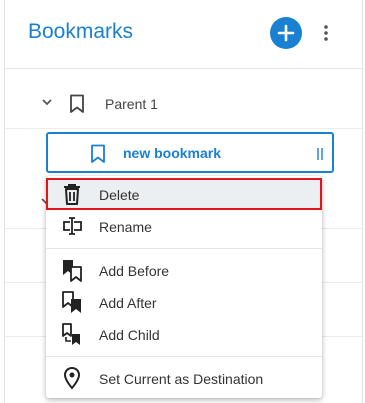  Describe the element at coordinates (72, 271) in the screenshot. I see `add-before-icon` at that location.